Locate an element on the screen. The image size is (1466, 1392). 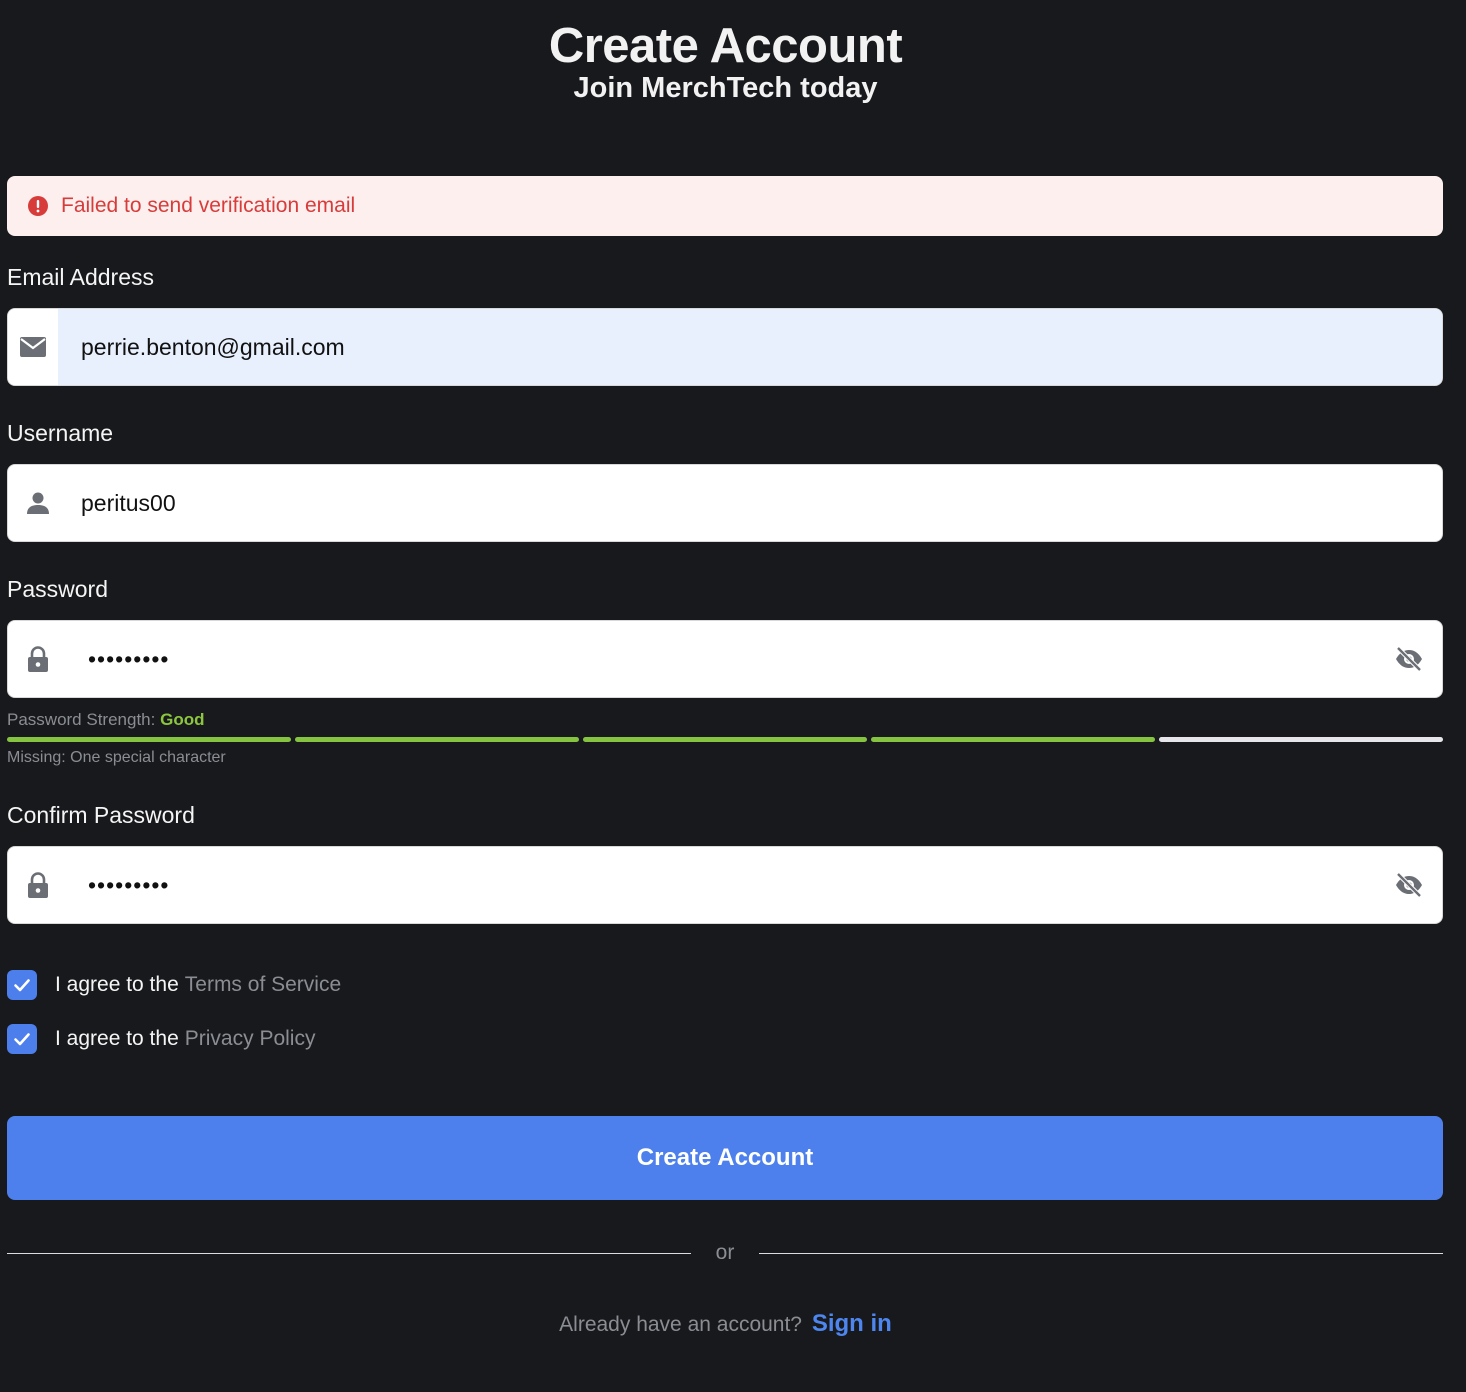
page-subtitle: Join MerchTech today is located at coordinates (725, 88).